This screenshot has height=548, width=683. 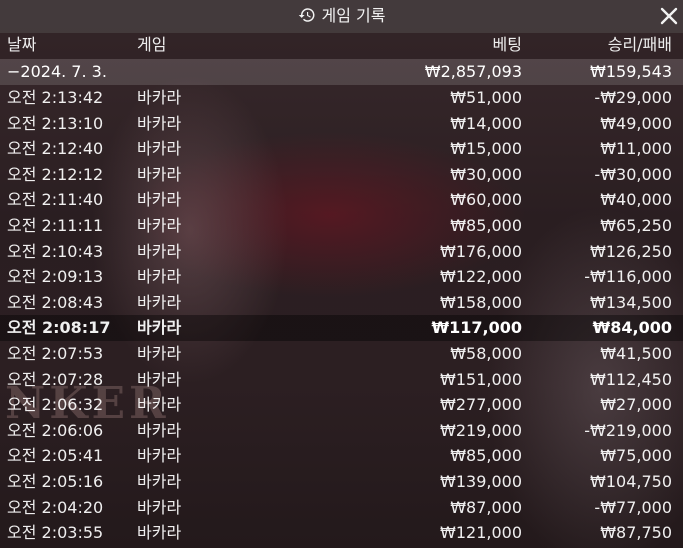 What do you see at coordinates (57, 71) in the screenshot?
I see `date-group-label: −2024. 7. 3.` at bounding box center [57, 71].